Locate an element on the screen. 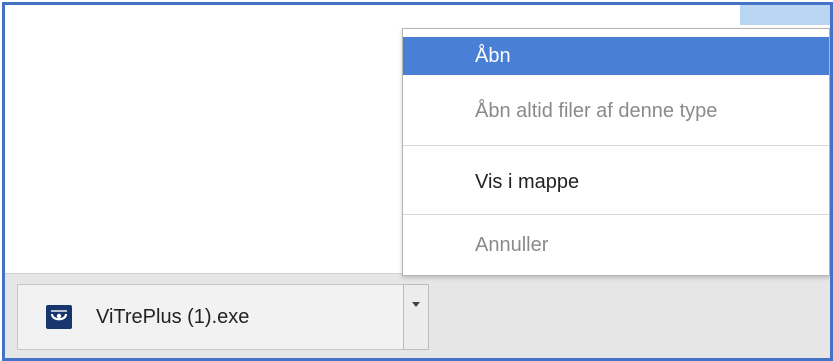 The height and width of the screenshot is (361, 833). menu-item-always-open-type: Åbn altid filer af denne type is located at coordinates (616, 111).